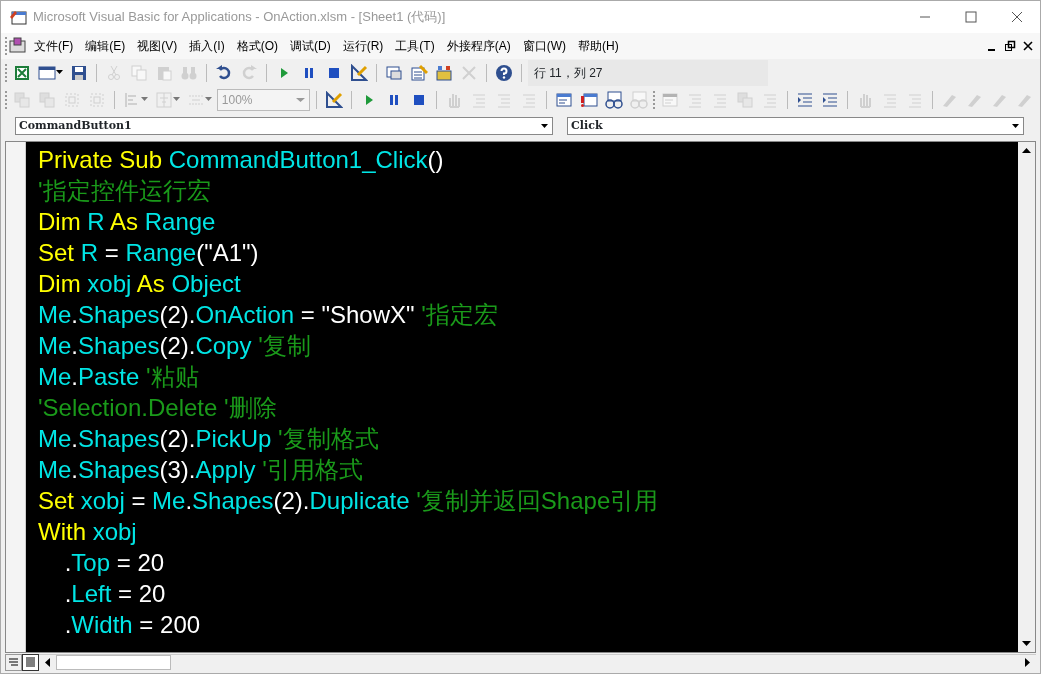 This screenshot has width=1041, height=674. Describe the element at coordinates (598, 46) in the screenshot. I see `menu-item: 帮助(H)` at that location.